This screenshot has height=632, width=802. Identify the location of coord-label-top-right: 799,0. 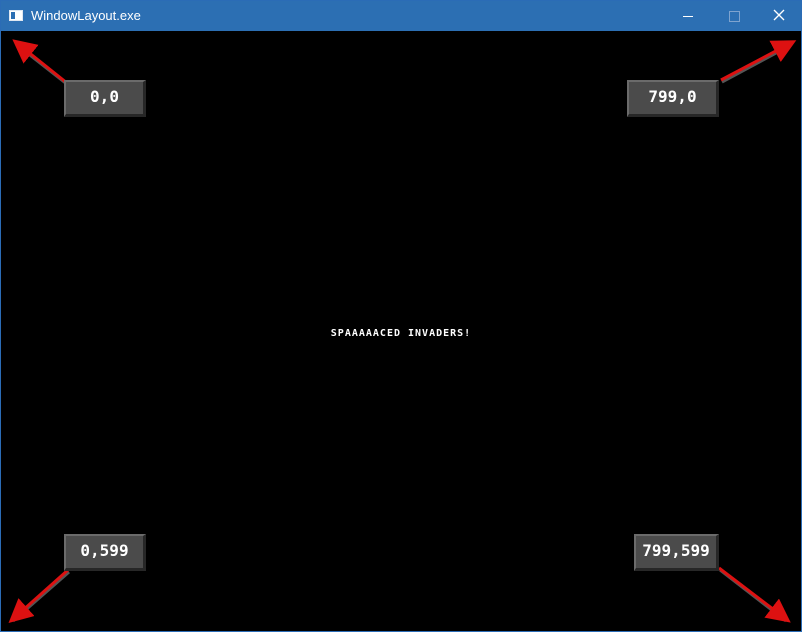
(673, 98).